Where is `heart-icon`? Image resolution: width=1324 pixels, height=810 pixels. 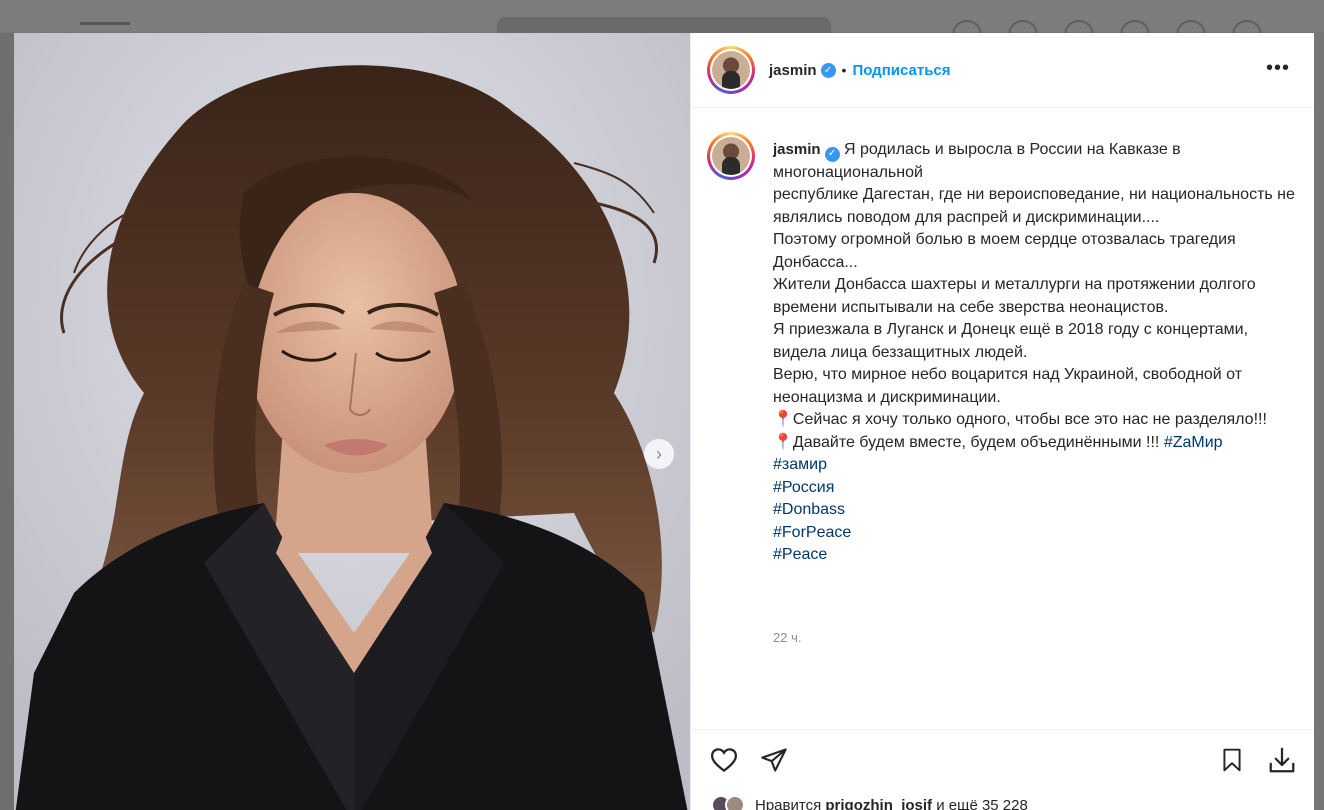 heart-icon is located at coordinates (724, 759).